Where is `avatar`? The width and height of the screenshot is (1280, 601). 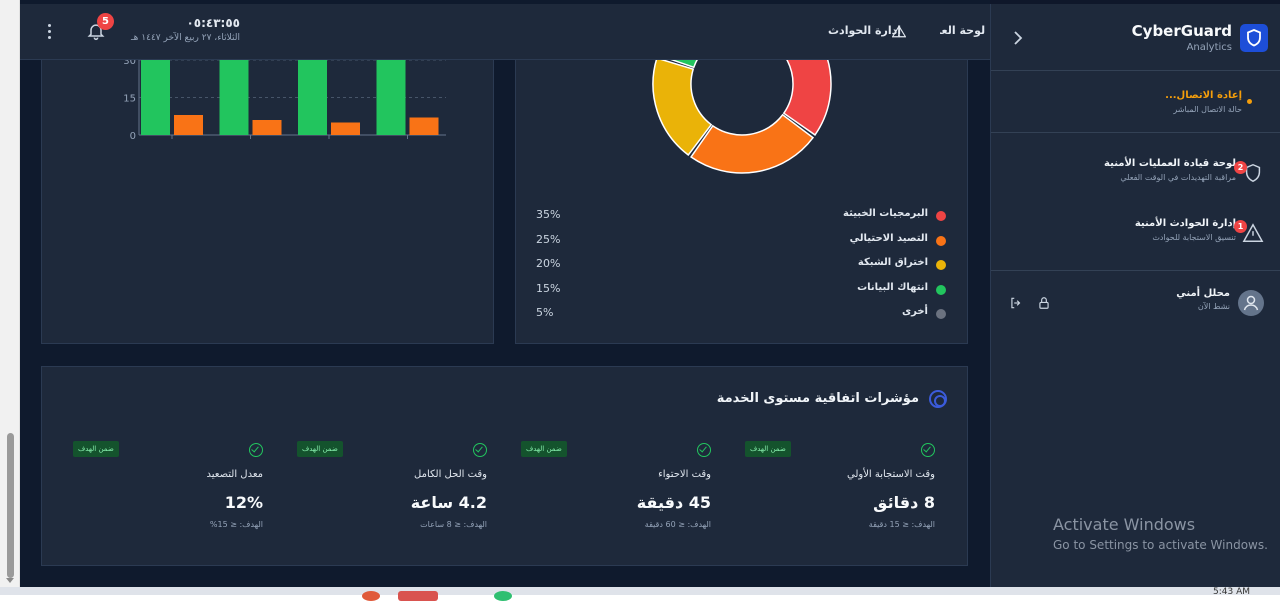
avatar is located at coordinates (1251, 303).